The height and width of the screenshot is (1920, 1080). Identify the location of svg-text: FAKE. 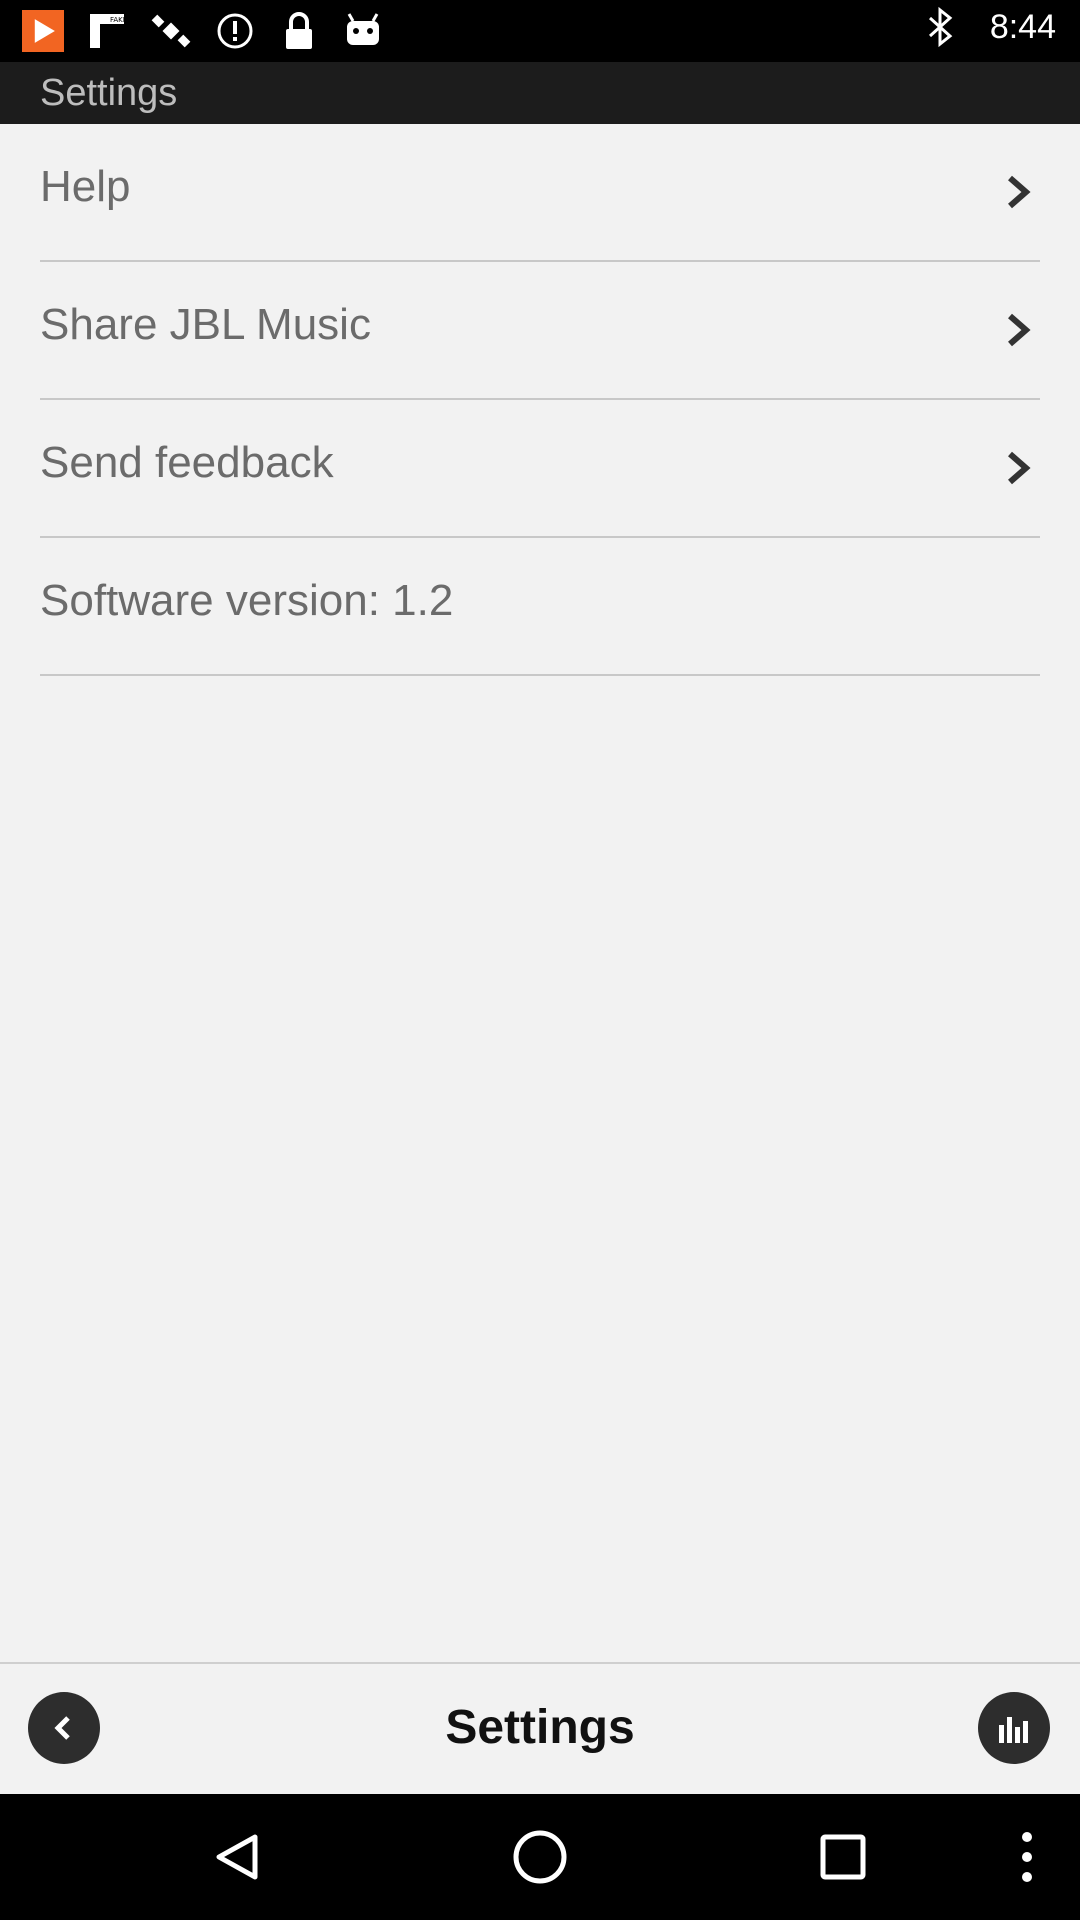
(118, 20).